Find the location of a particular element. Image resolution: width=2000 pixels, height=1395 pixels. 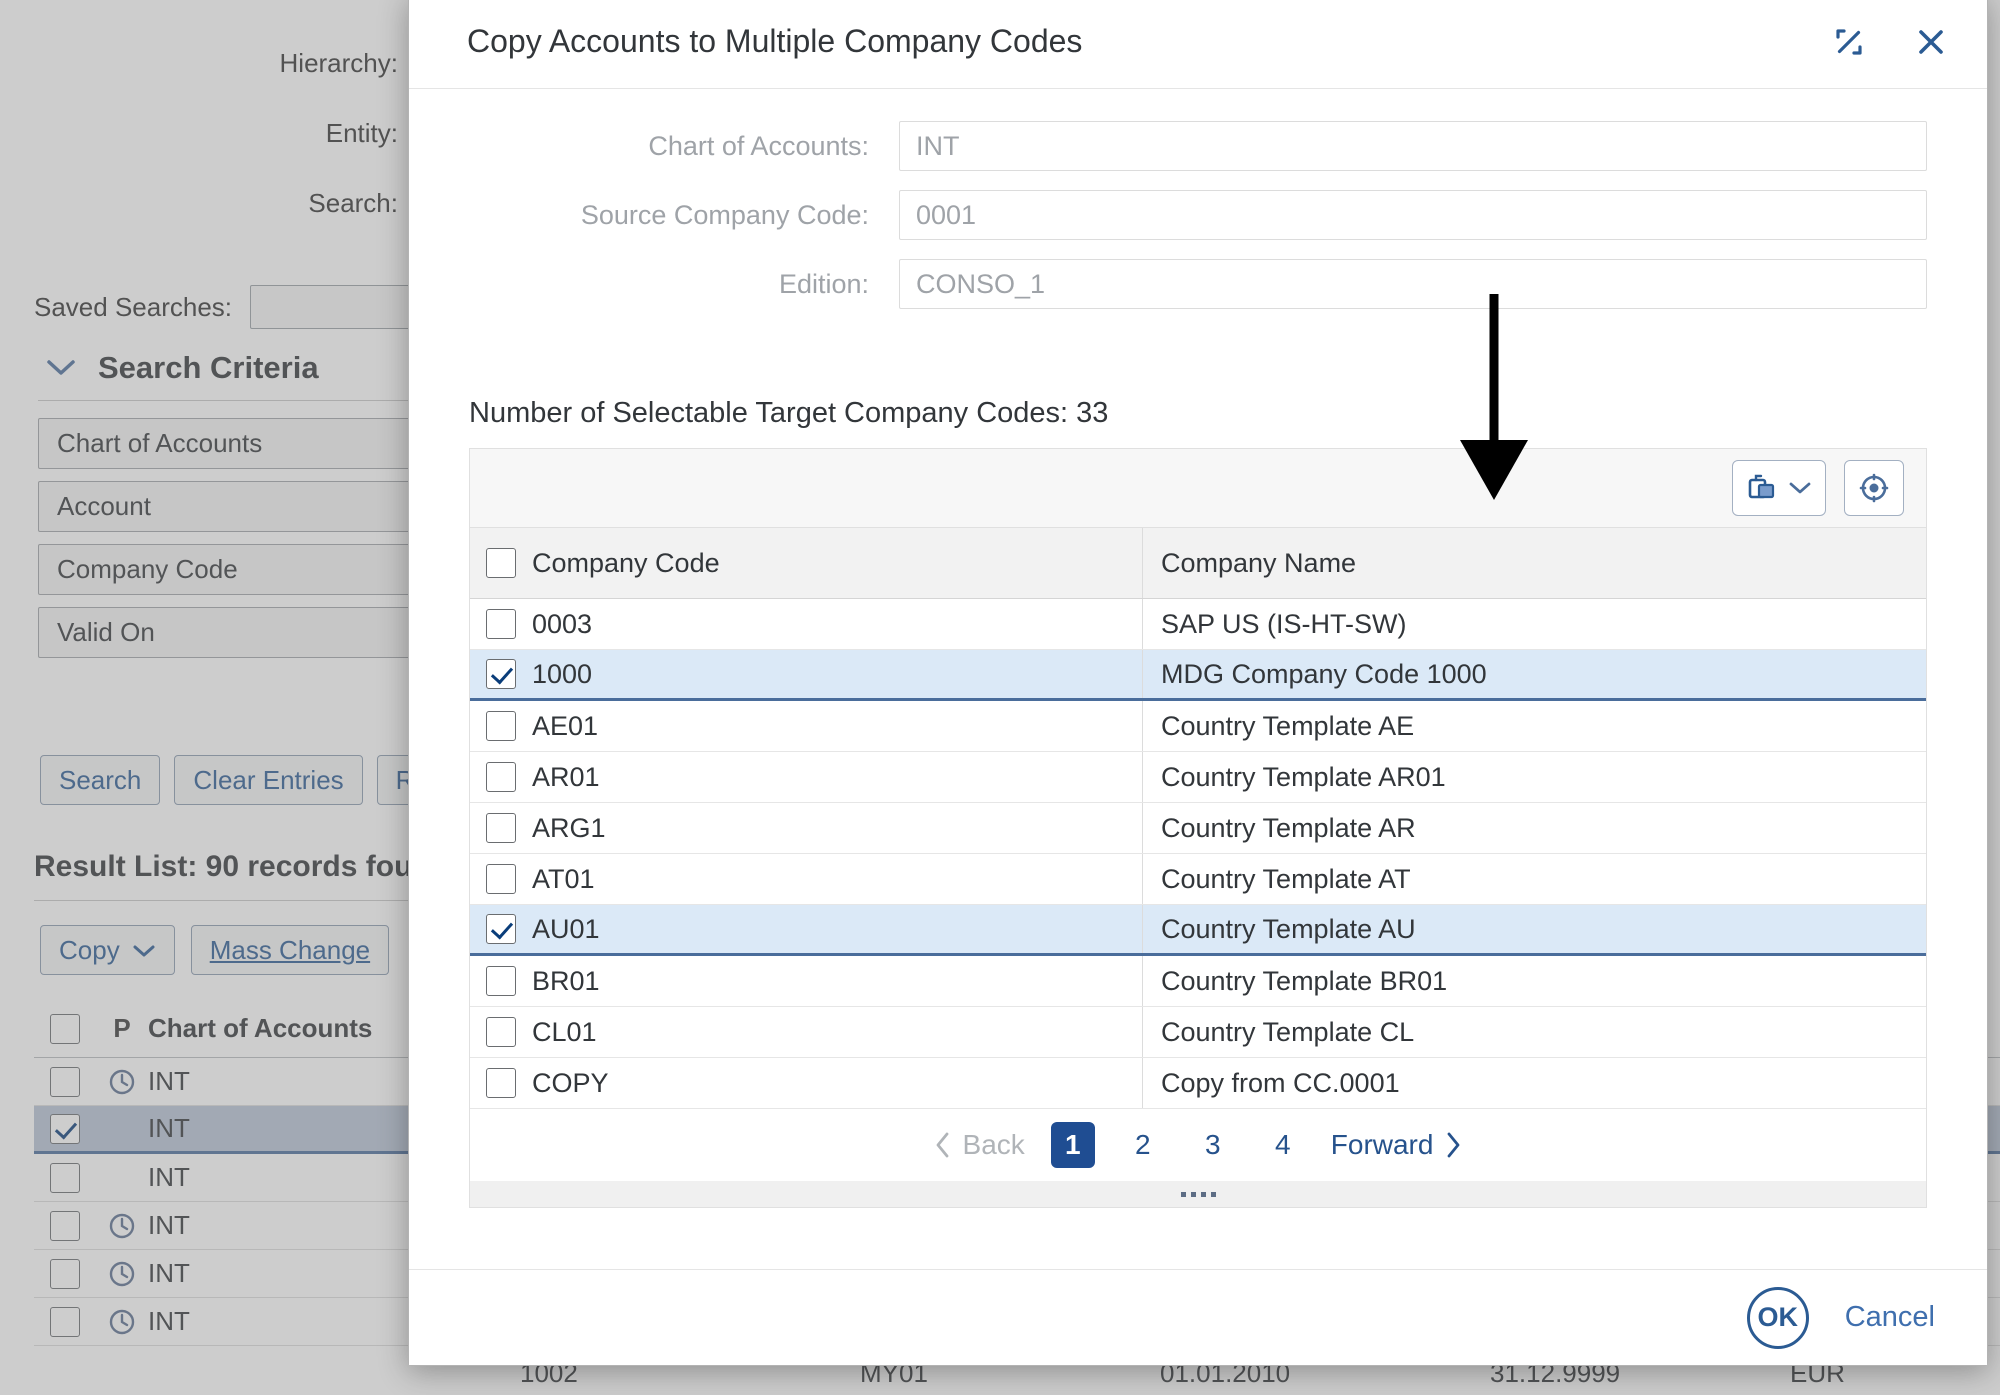

result-list-divider is located at coordinates (234, 900).